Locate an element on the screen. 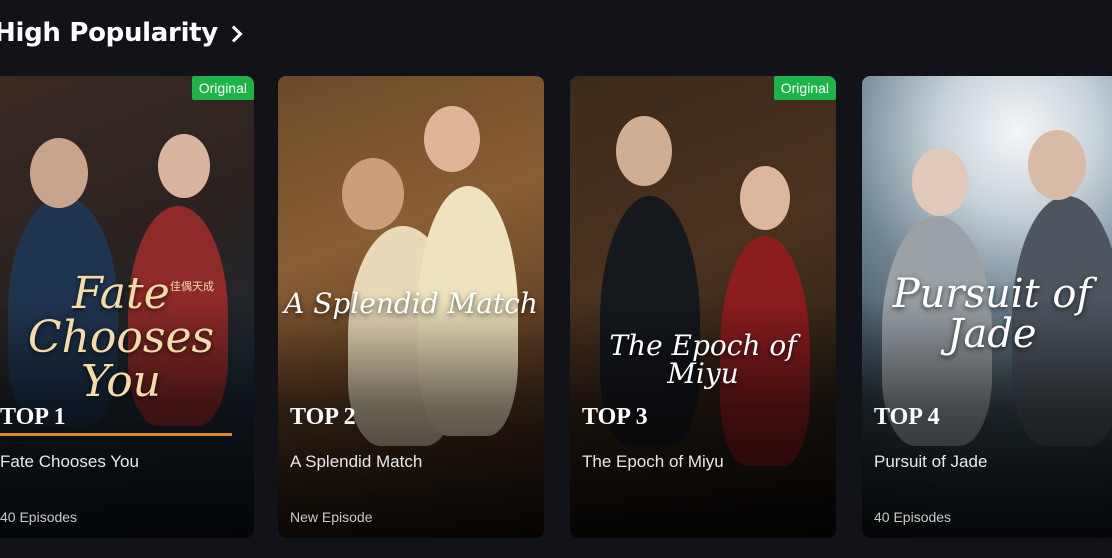  poster-title: Fate Chooses You is located at coordinates (121, 337).